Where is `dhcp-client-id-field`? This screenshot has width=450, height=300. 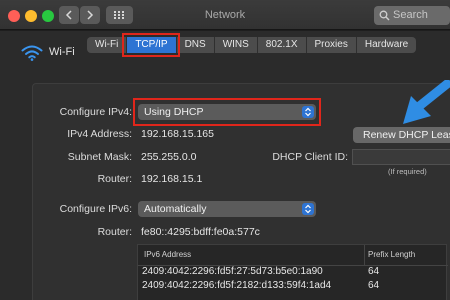
dhcp-client-id-field is located at coordinates (401, 157).